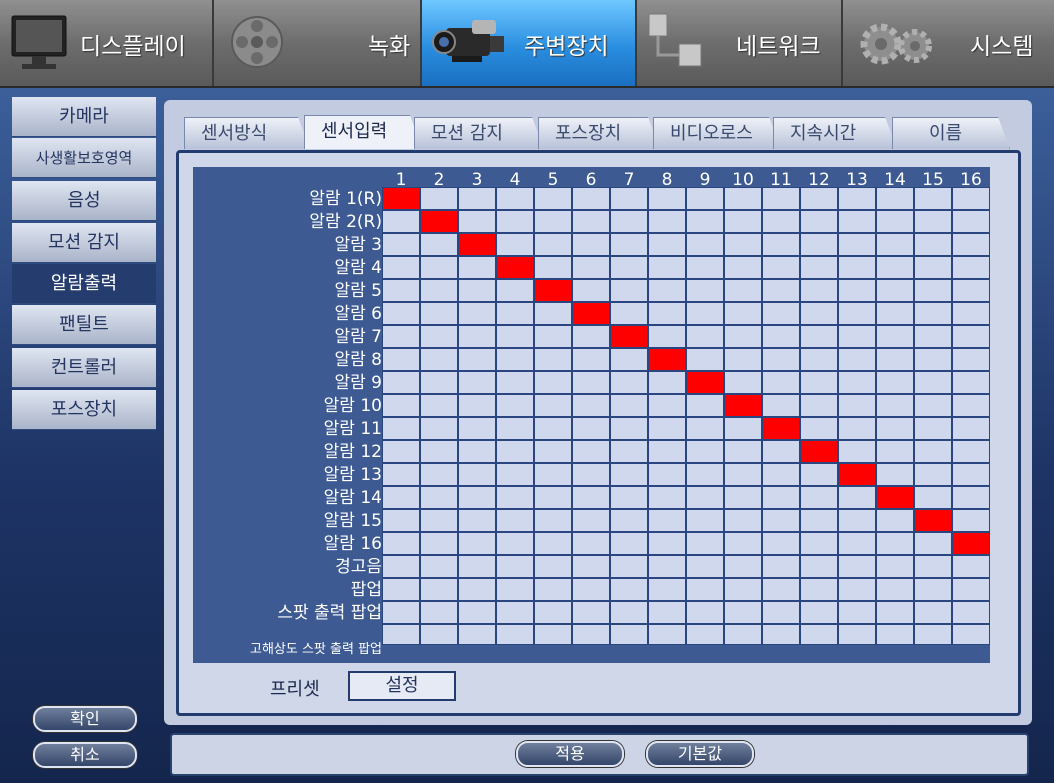 The image size is (1054, 783). Describe the element at coordinates (740, 43) in the screenshot. I see `nav-tab-network: 네트워크` at that location.